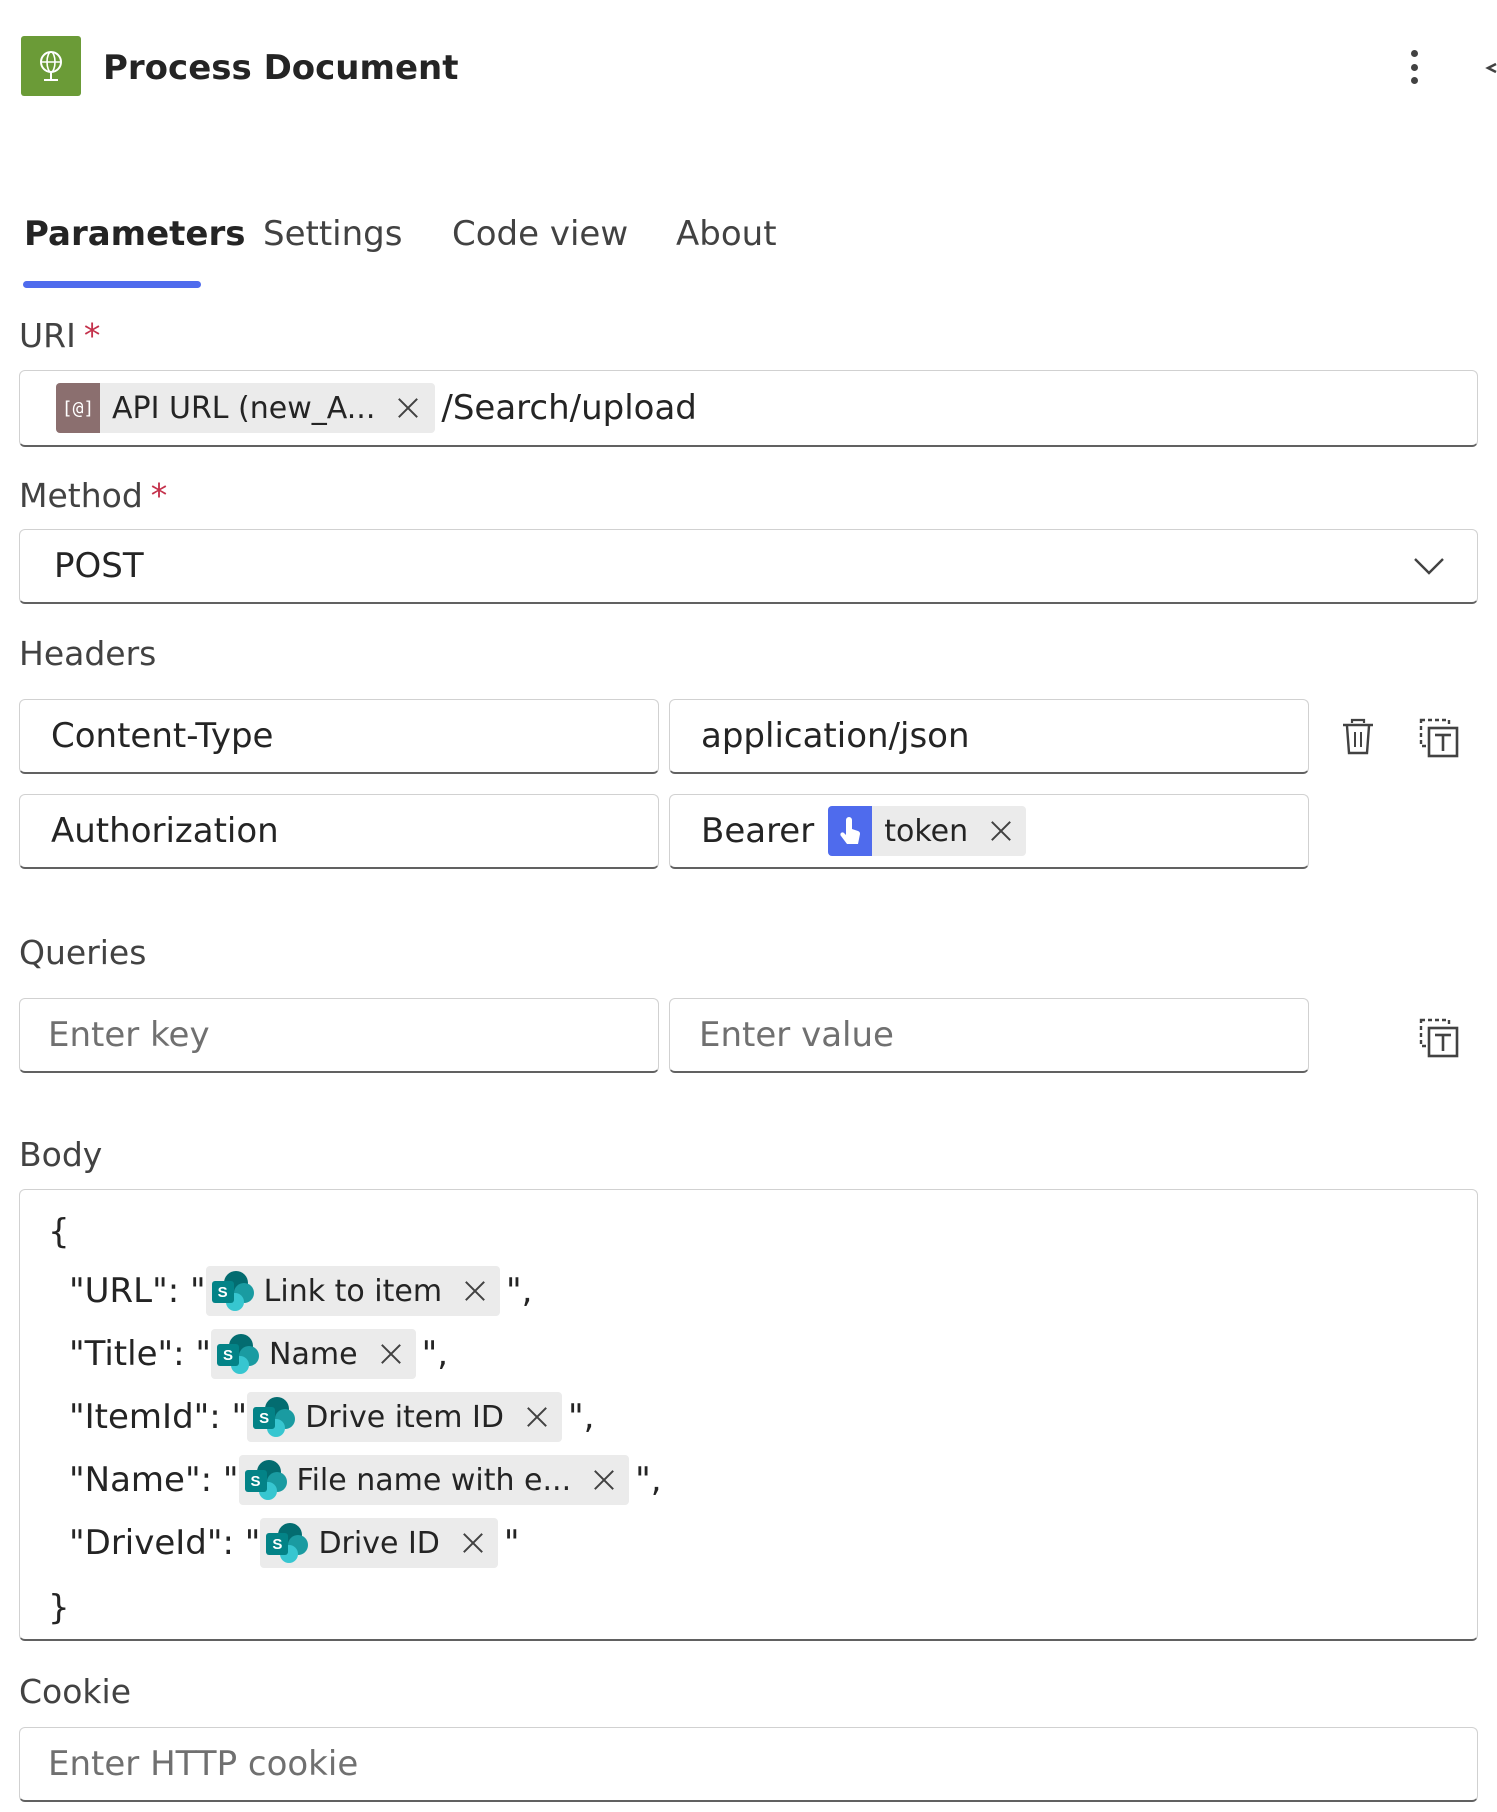  Describe the element at coordinates (281, 68) in the screenshot. I see `page-title: Process Document` at that location.